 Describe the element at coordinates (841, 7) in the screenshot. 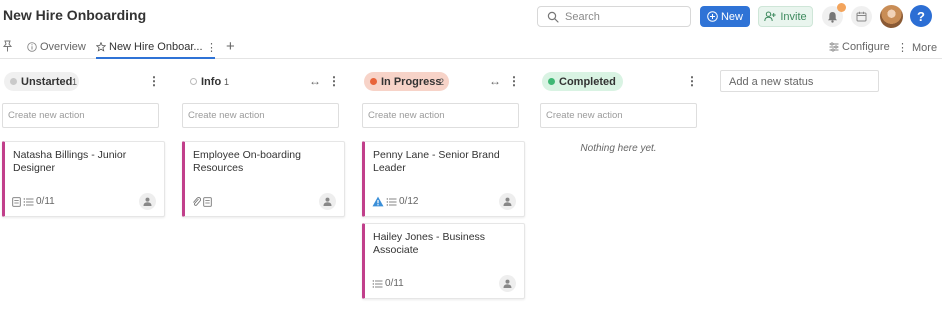

I see `notification-badge` at that location.